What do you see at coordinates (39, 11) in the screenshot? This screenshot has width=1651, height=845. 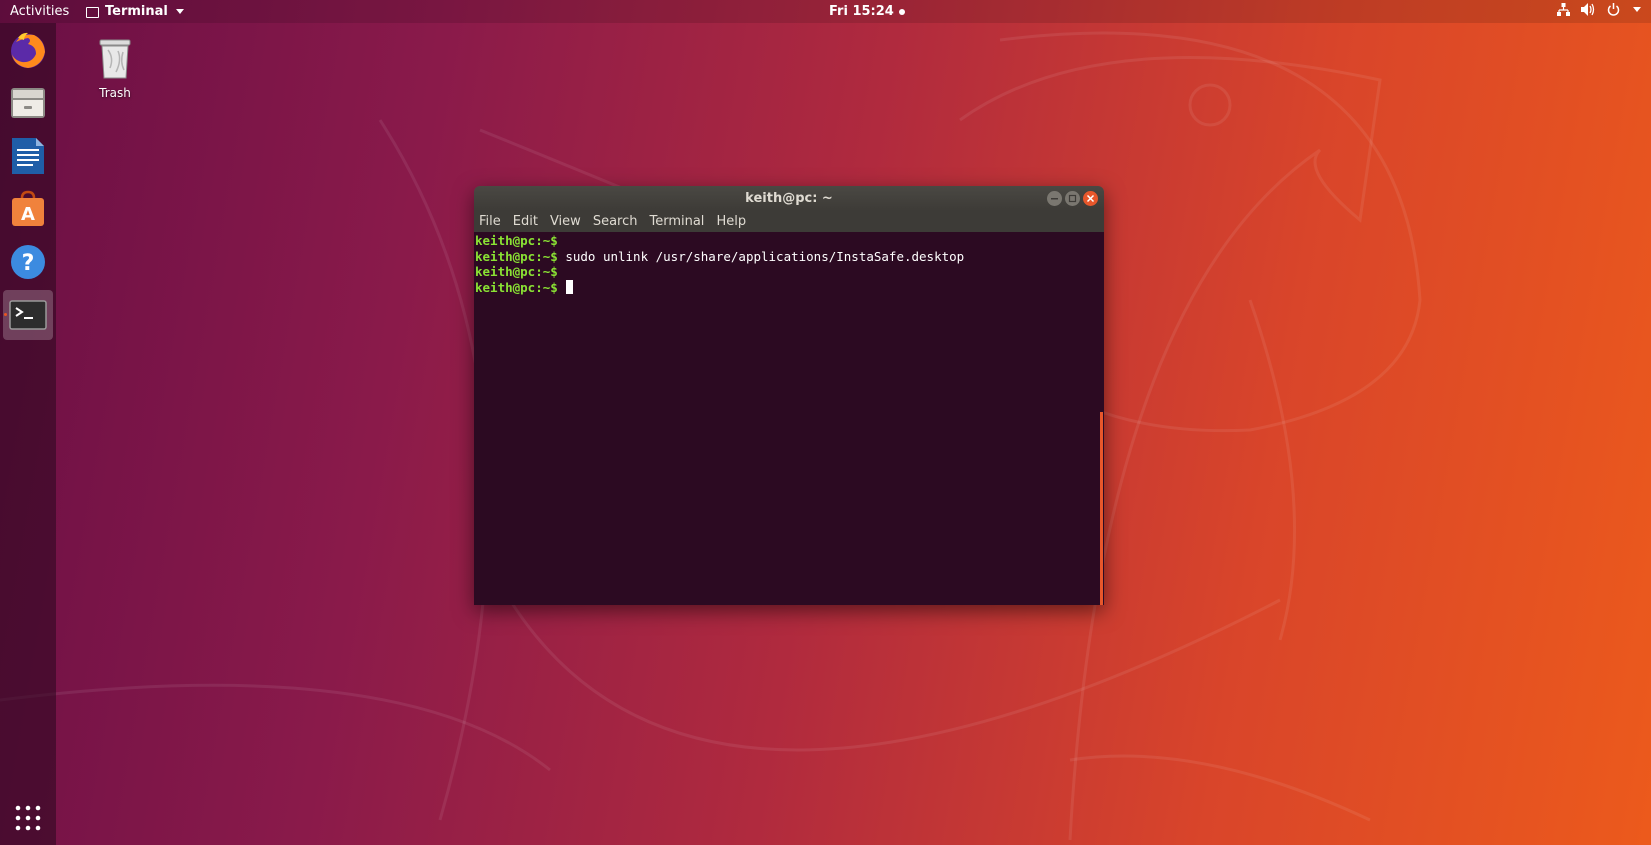 I see `activities-button: Activities` at bounding box center [39, 11].